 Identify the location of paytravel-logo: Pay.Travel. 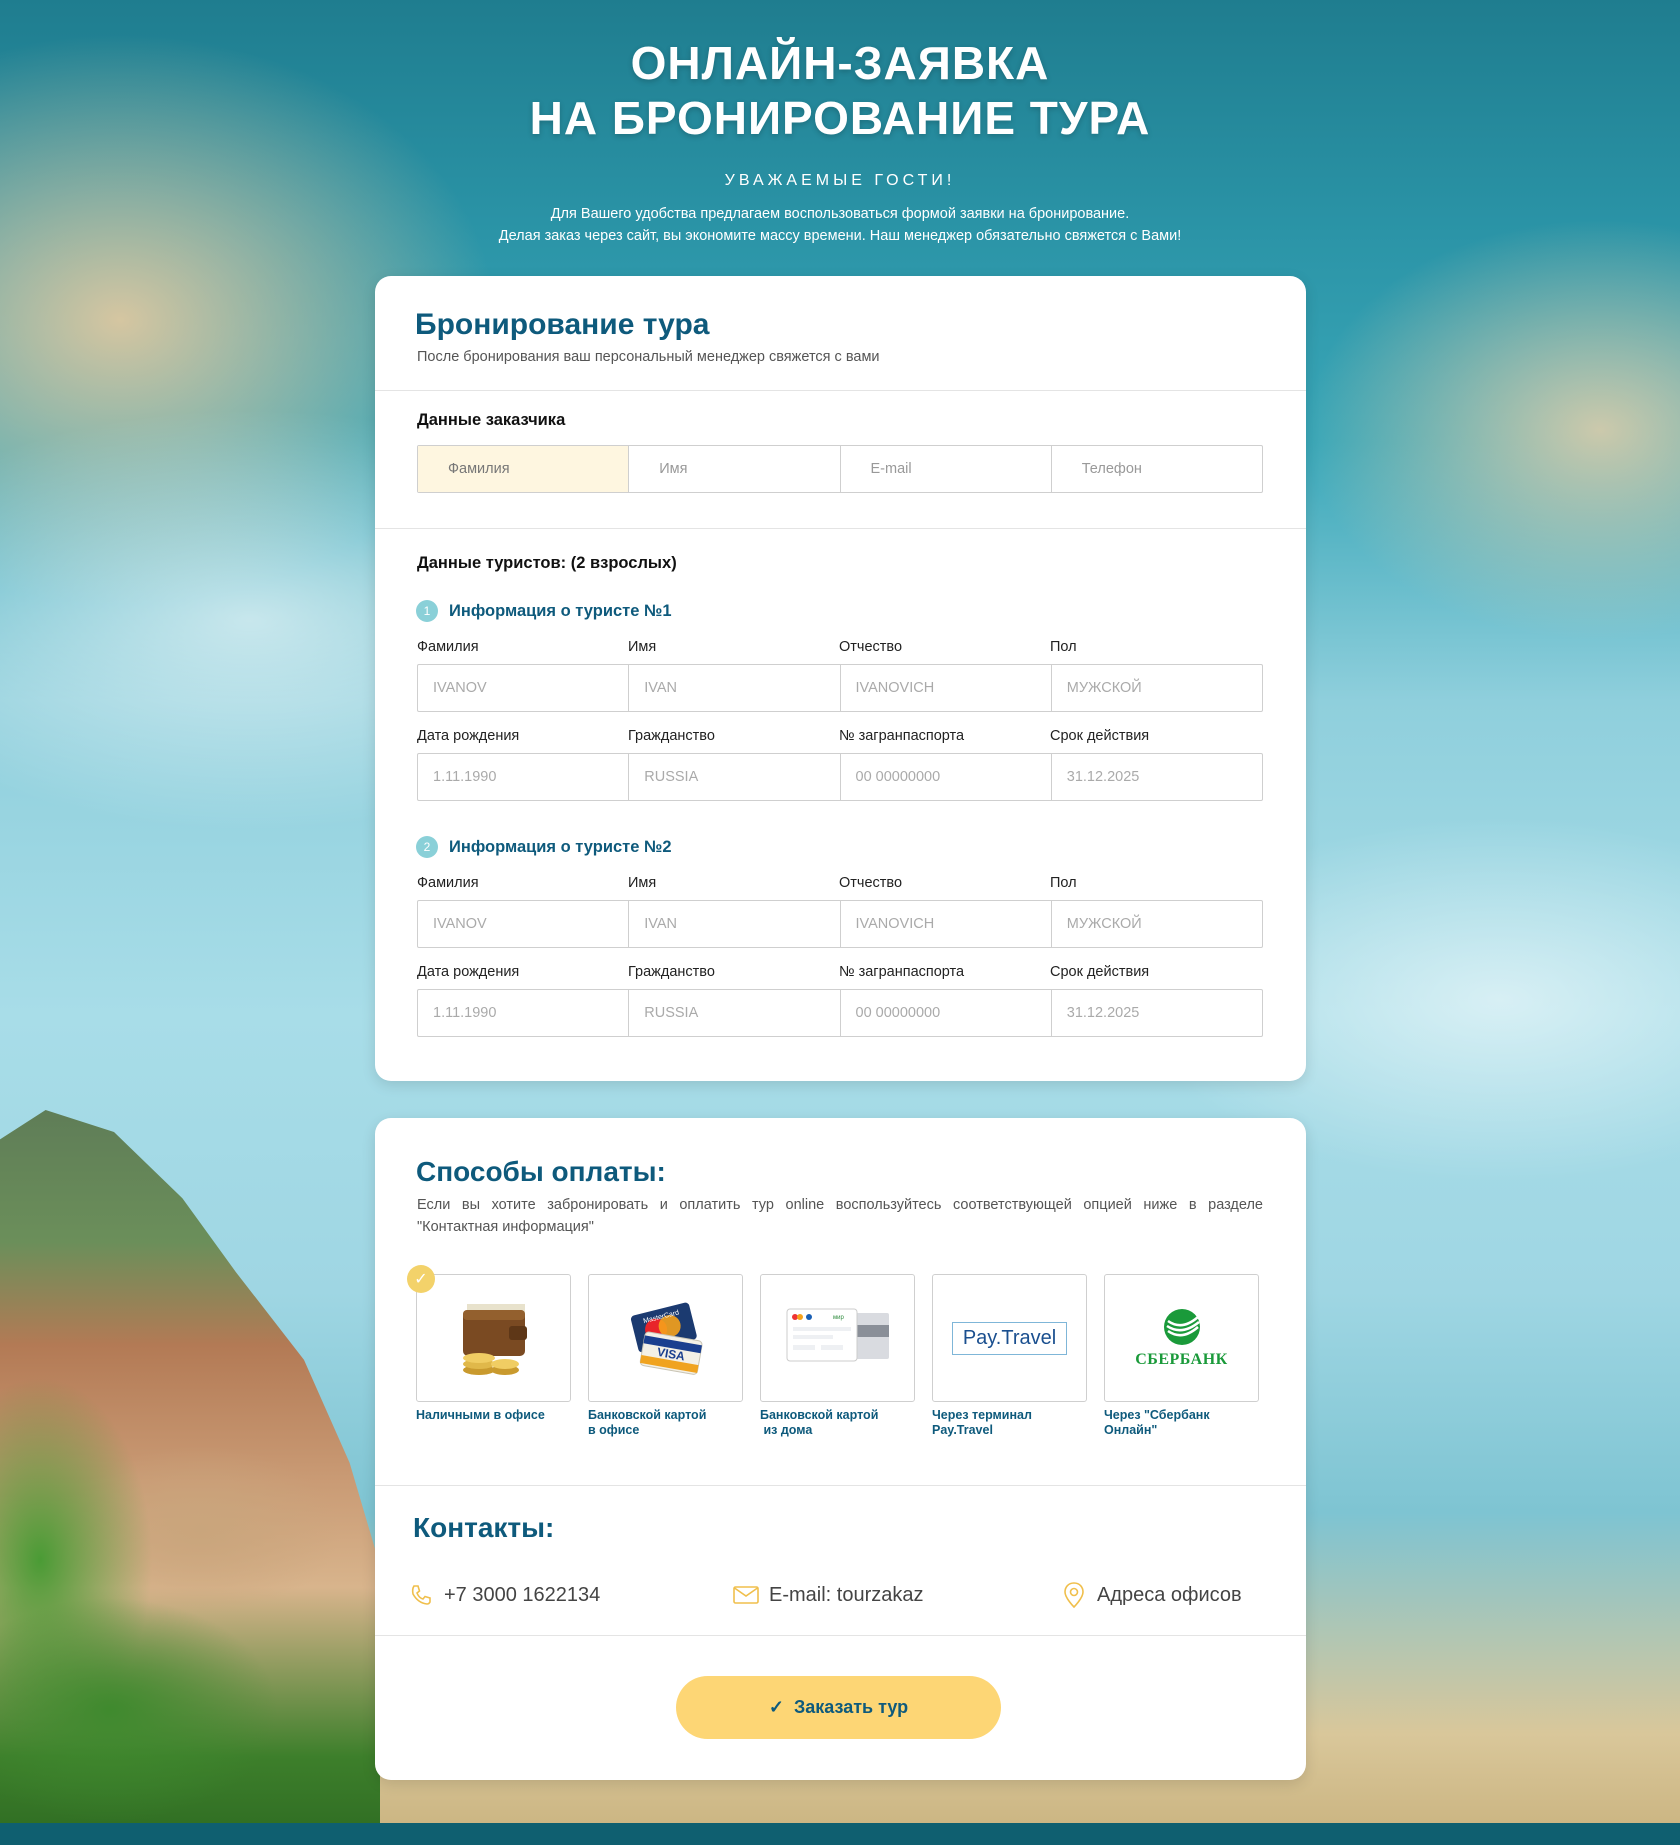
(1009, 1338).